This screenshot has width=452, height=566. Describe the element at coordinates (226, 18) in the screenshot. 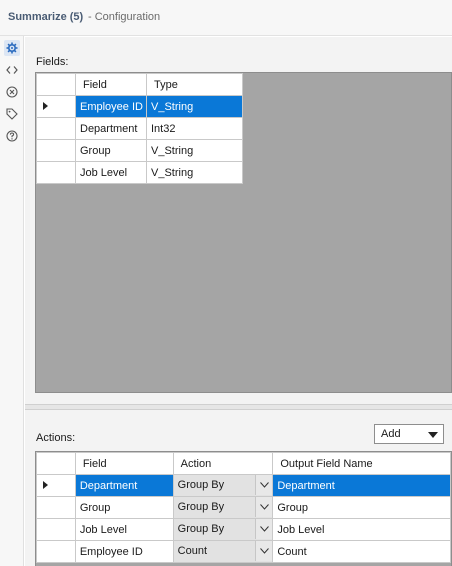

I see `title-bar: Summarize (5) - Configuration` at that location.